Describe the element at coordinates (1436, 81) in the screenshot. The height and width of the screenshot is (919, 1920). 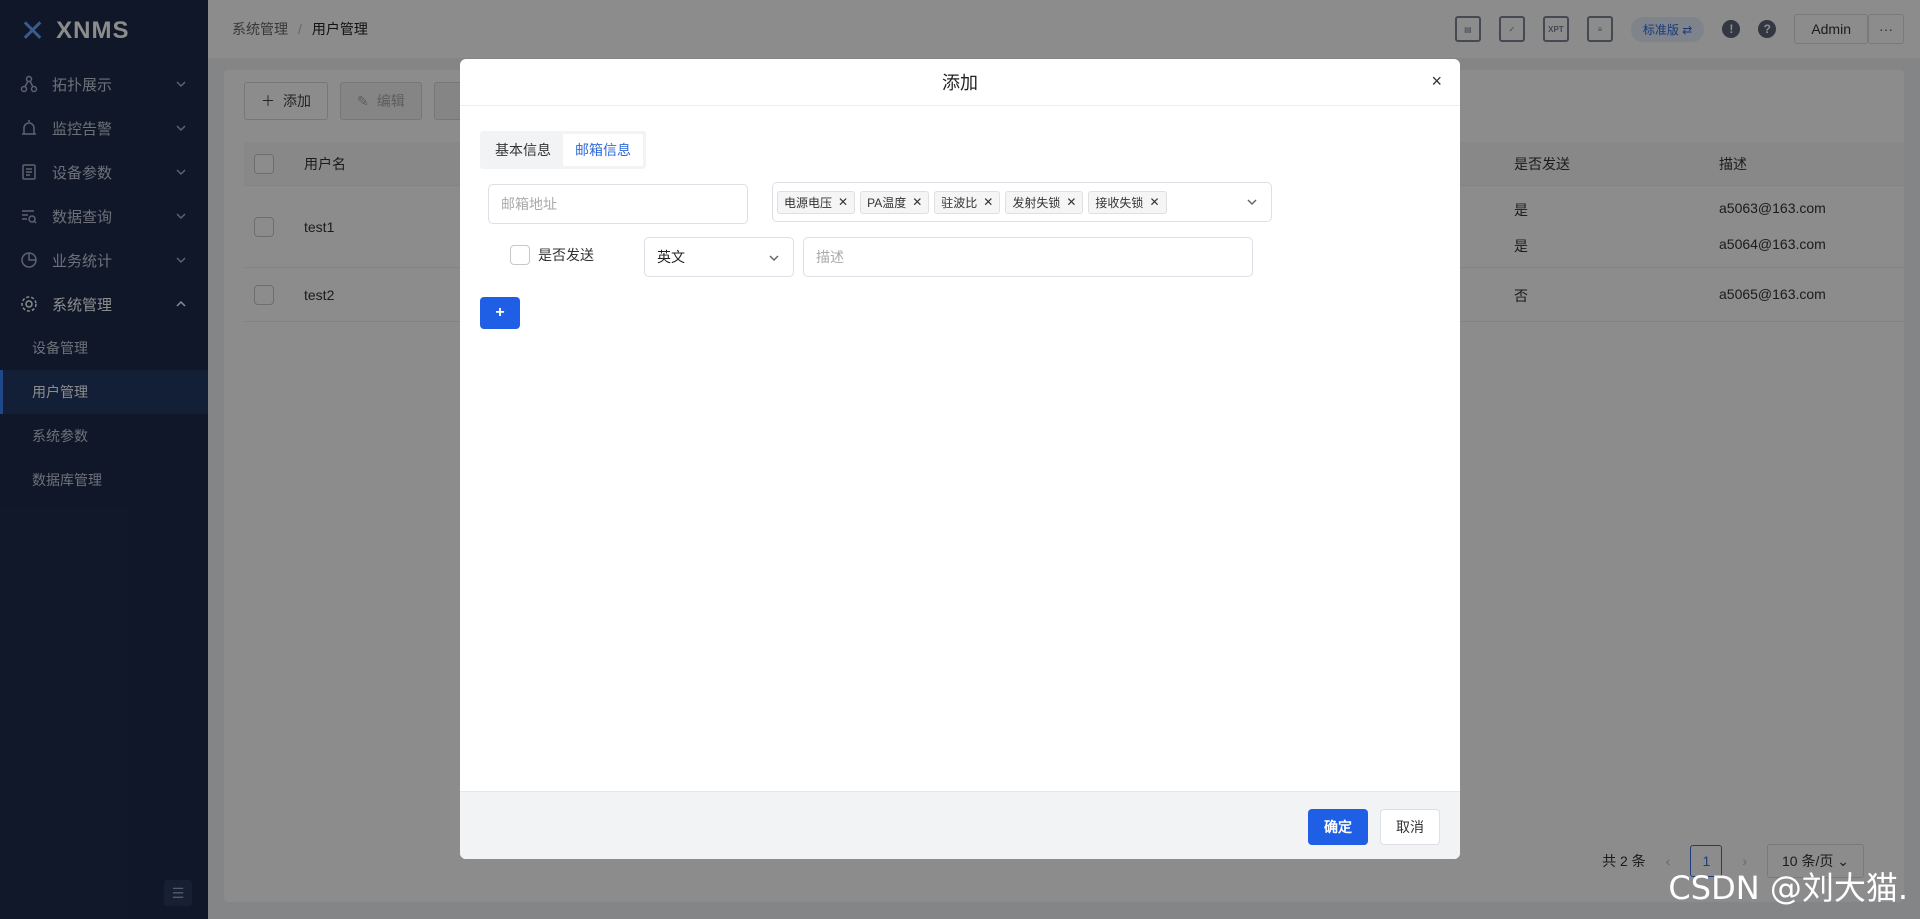
I see `close-icon: ×` at that location.